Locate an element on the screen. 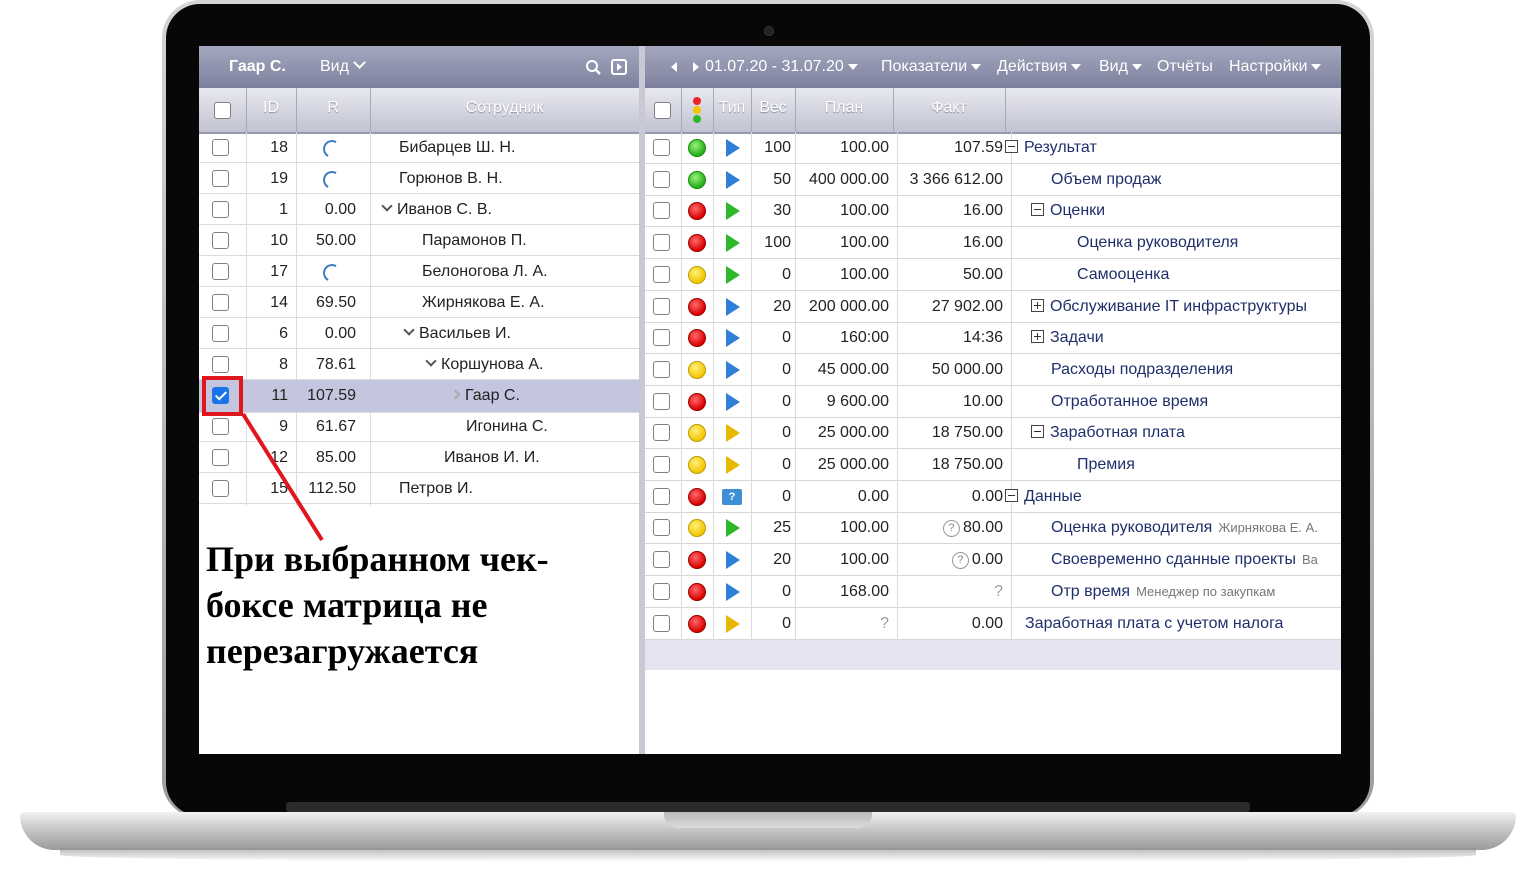 This screenshot has width=1536, height=887. annotation-arrow is located at coordinates (282, 477).